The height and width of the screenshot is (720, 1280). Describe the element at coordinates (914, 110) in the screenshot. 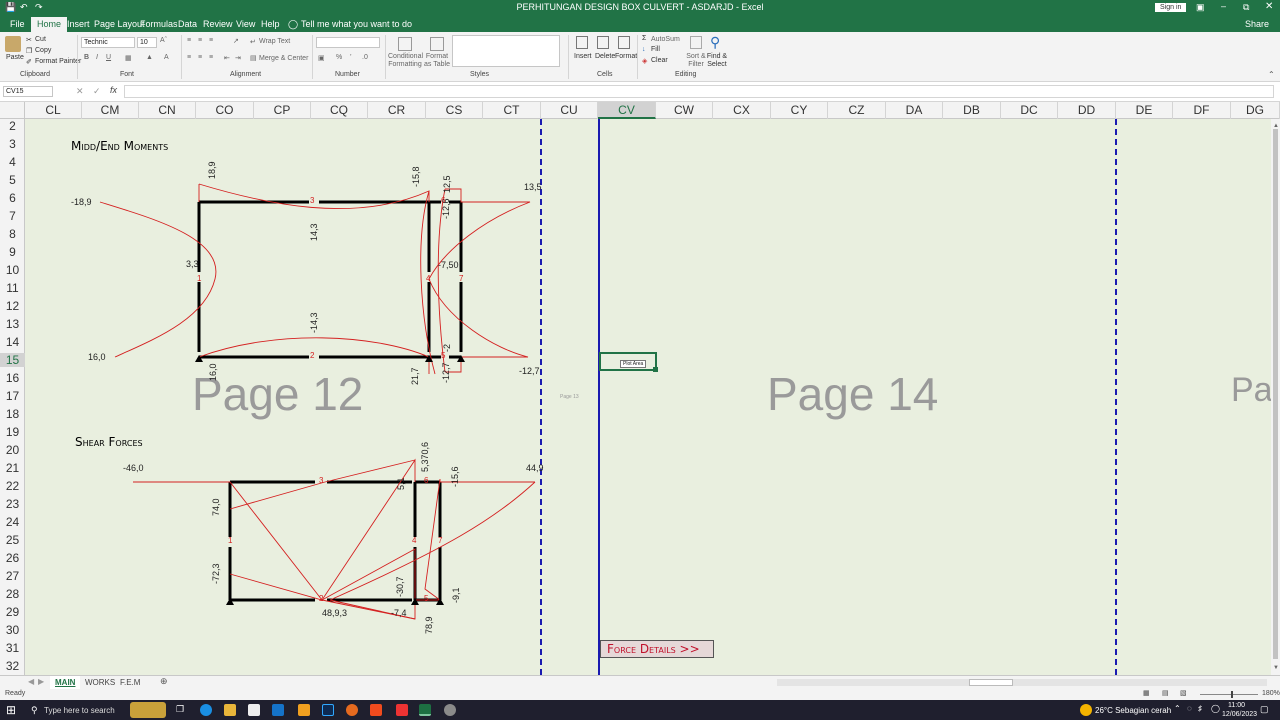

I see `column-header: DA` at that location.